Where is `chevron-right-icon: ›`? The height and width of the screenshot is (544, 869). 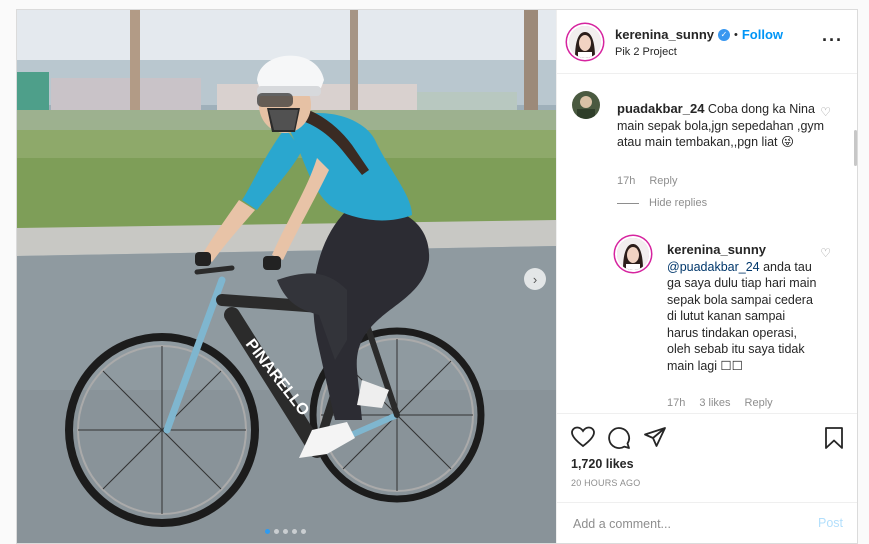 chevron-right-icon: › is located at coordinates (535, 279).